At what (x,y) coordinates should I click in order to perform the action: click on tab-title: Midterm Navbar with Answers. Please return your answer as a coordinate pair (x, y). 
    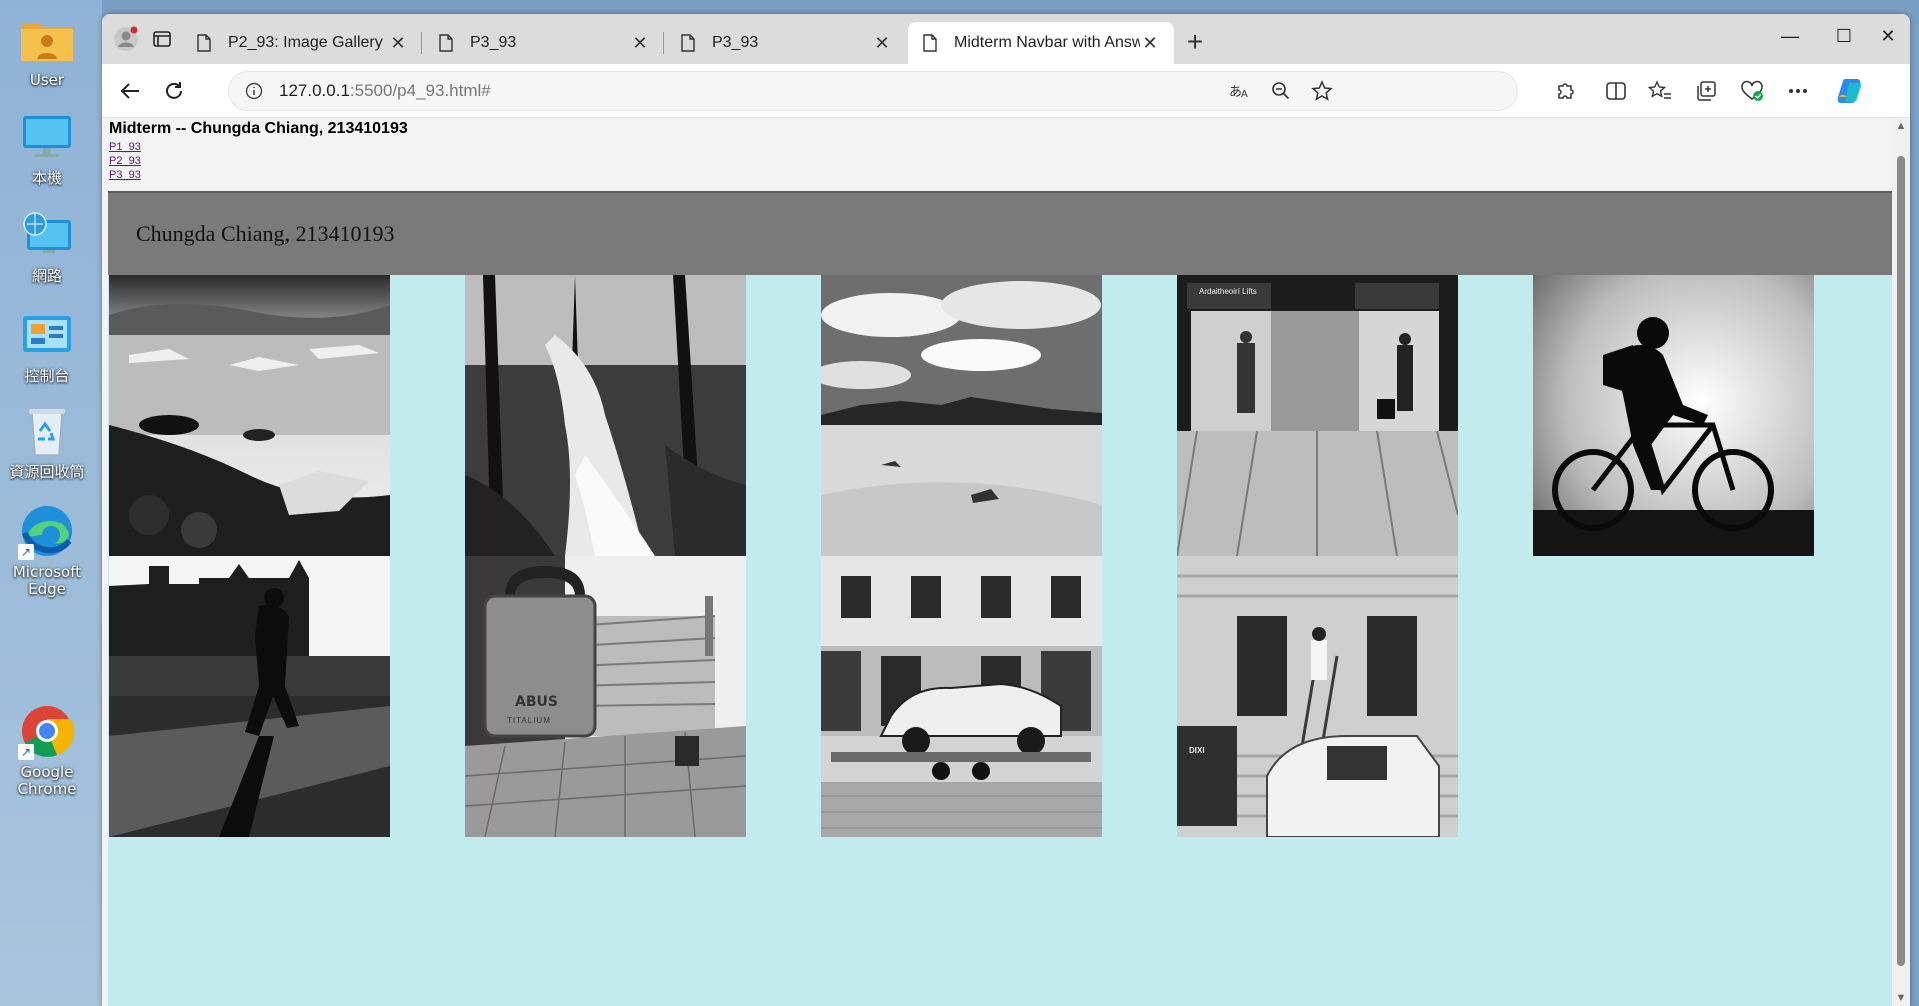
    Looking at the image, I should click on (1047, 42).